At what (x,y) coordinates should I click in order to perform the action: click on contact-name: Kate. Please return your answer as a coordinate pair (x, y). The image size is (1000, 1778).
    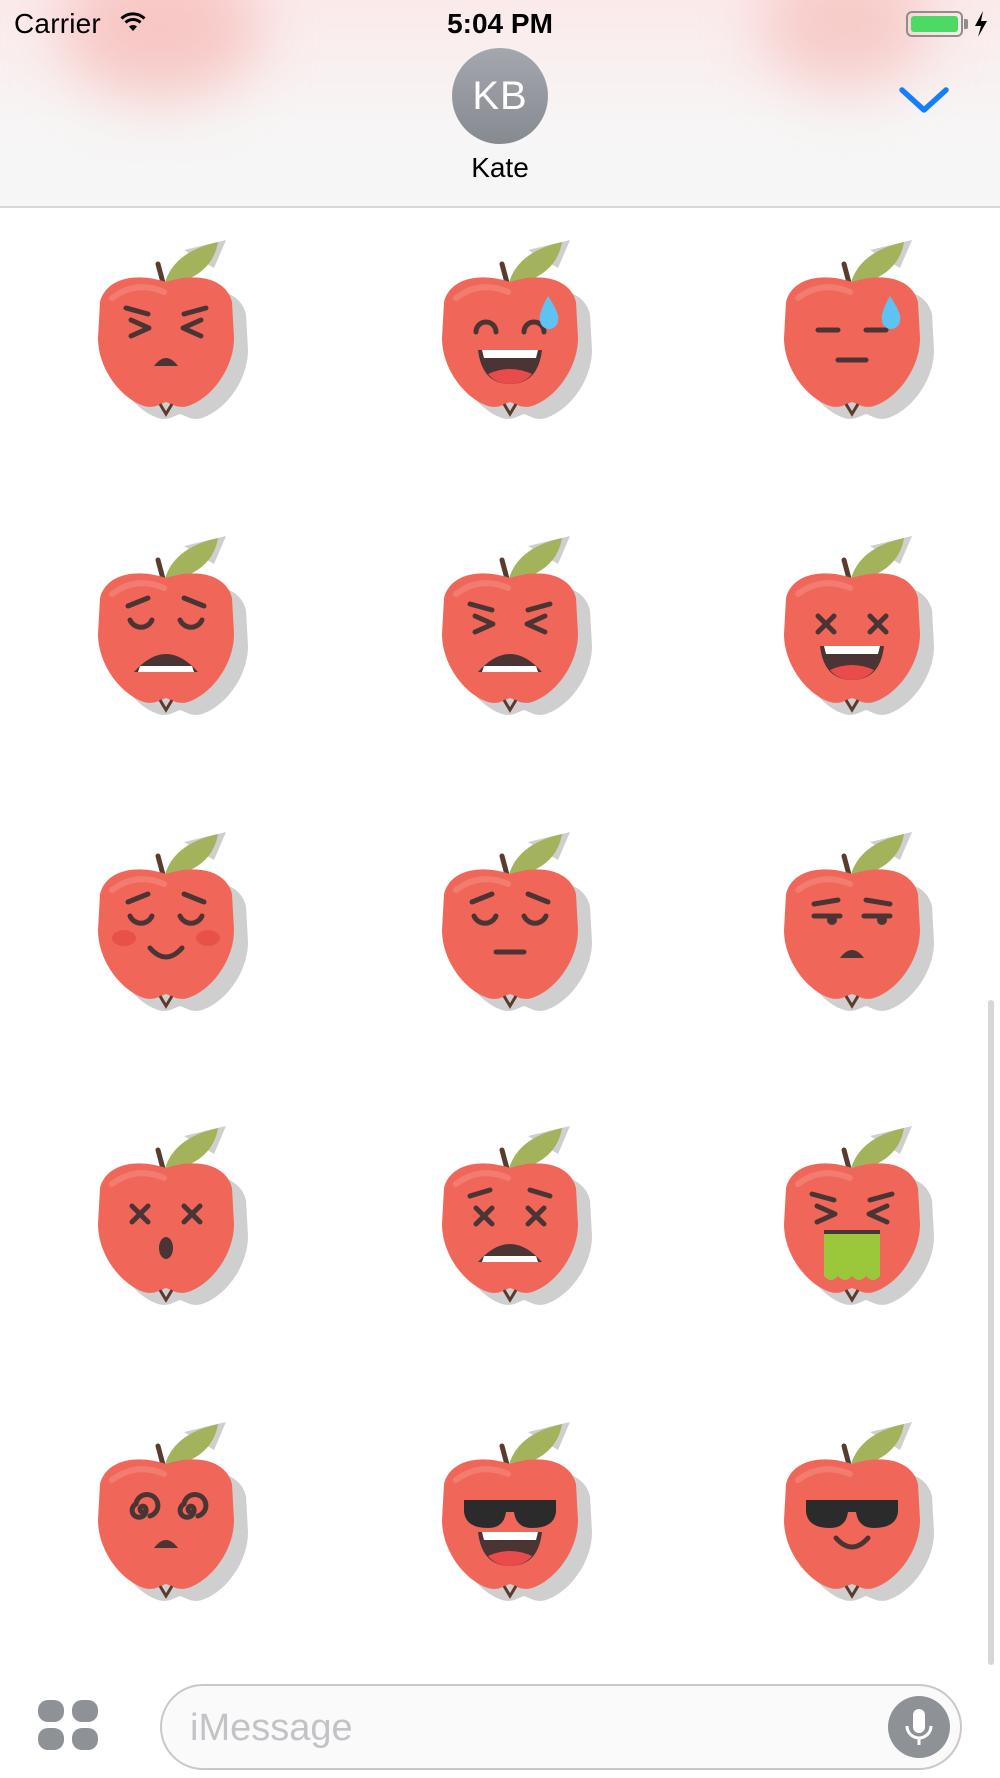
    Looking at the image, I should click on (500, 168).